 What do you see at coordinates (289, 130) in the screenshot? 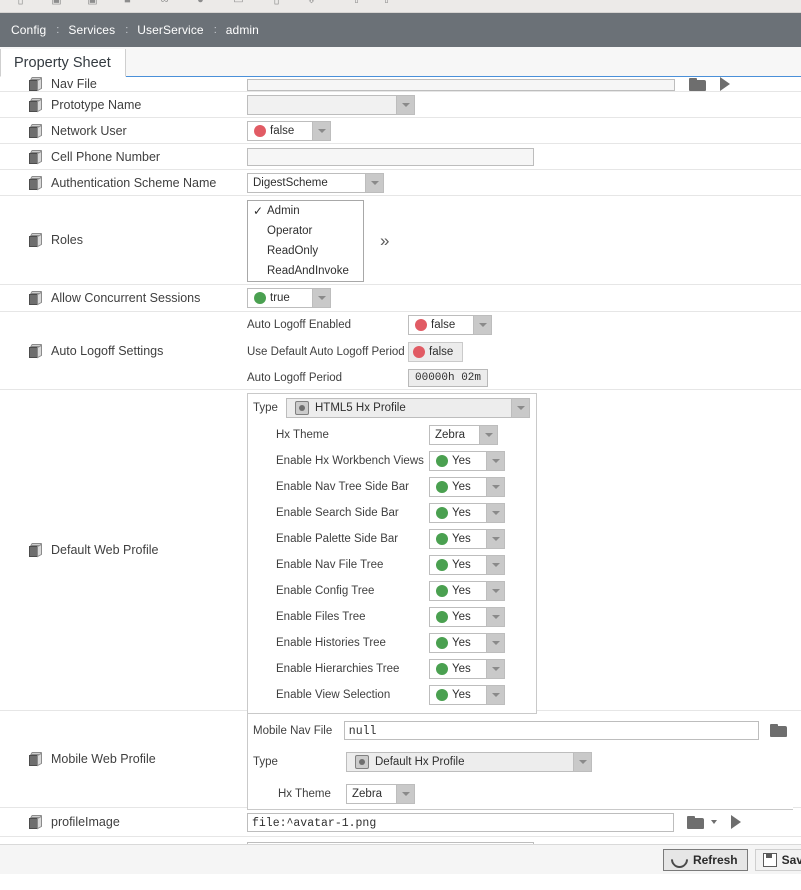
I see `network-user-combo: false` at bounding box center [289, 130].